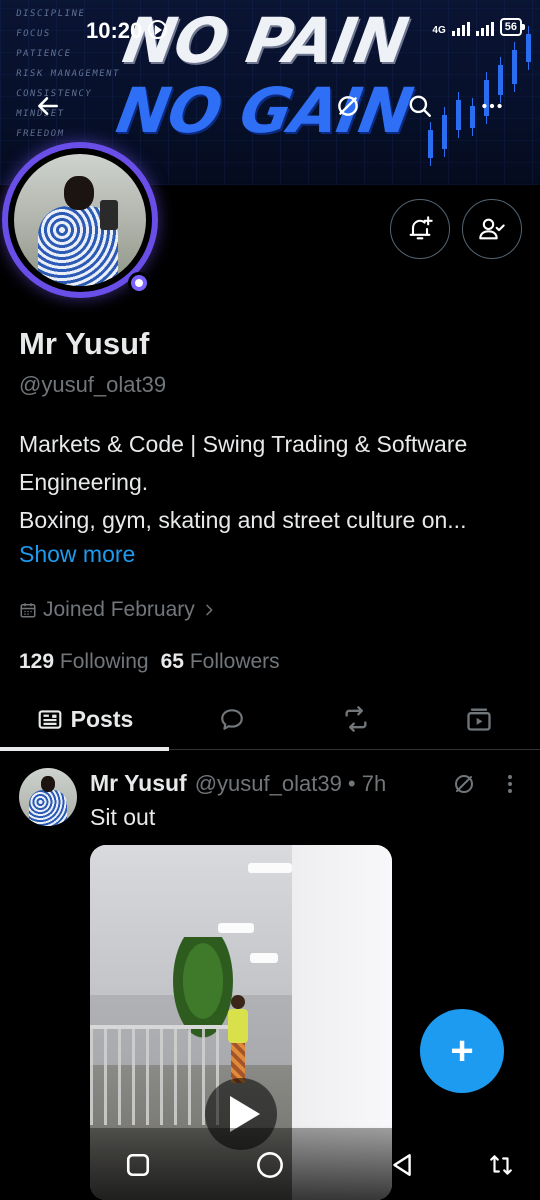 This screenshot has width=540, height=1200. I want to click on back-arrow-icon, so click(48, 106).